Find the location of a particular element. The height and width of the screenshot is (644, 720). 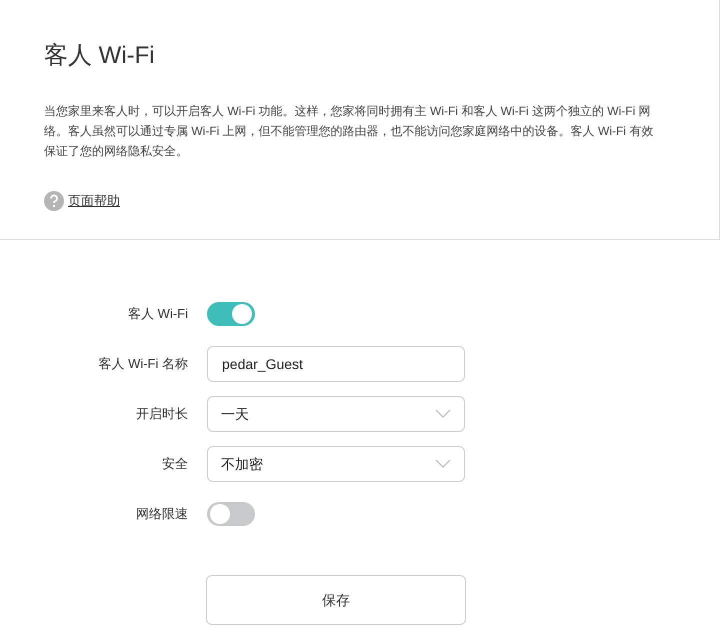

dropdown-select: 一天 is located at coordinates (336, 414).